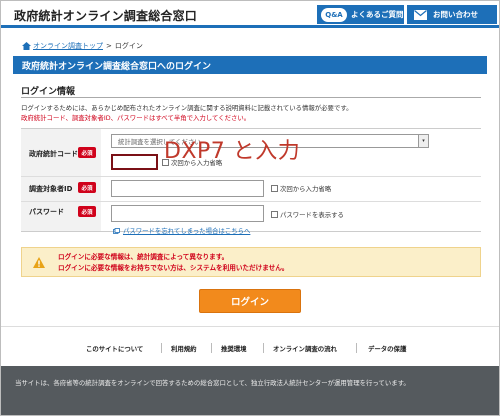 The width and height of the screenshot is (500, 416). Describe the element at coordinates (455, 14) in the screenshot. I see `contact-label: お問い合わせ` at that location.